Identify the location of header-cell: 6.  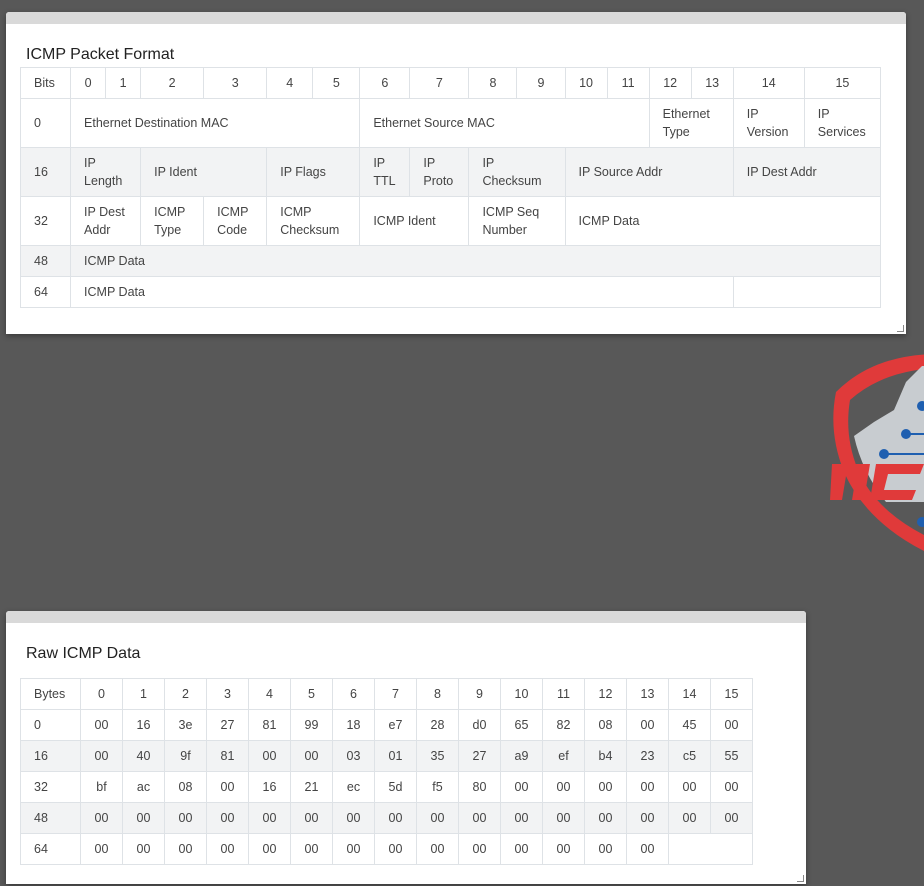
(385, 83).